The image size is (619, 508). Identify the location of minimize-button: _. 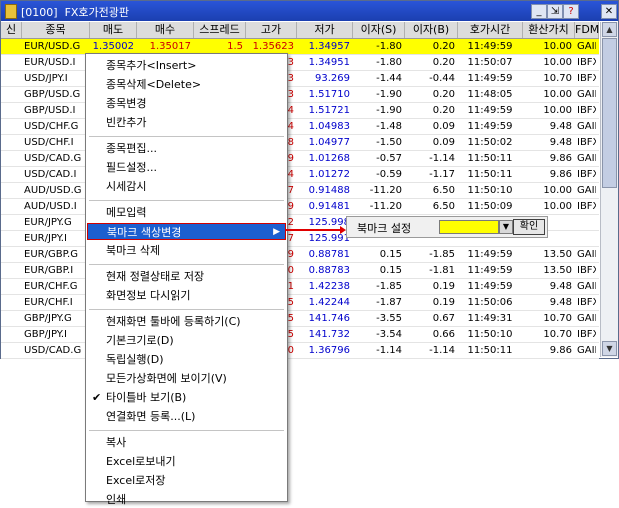
(539, 11).